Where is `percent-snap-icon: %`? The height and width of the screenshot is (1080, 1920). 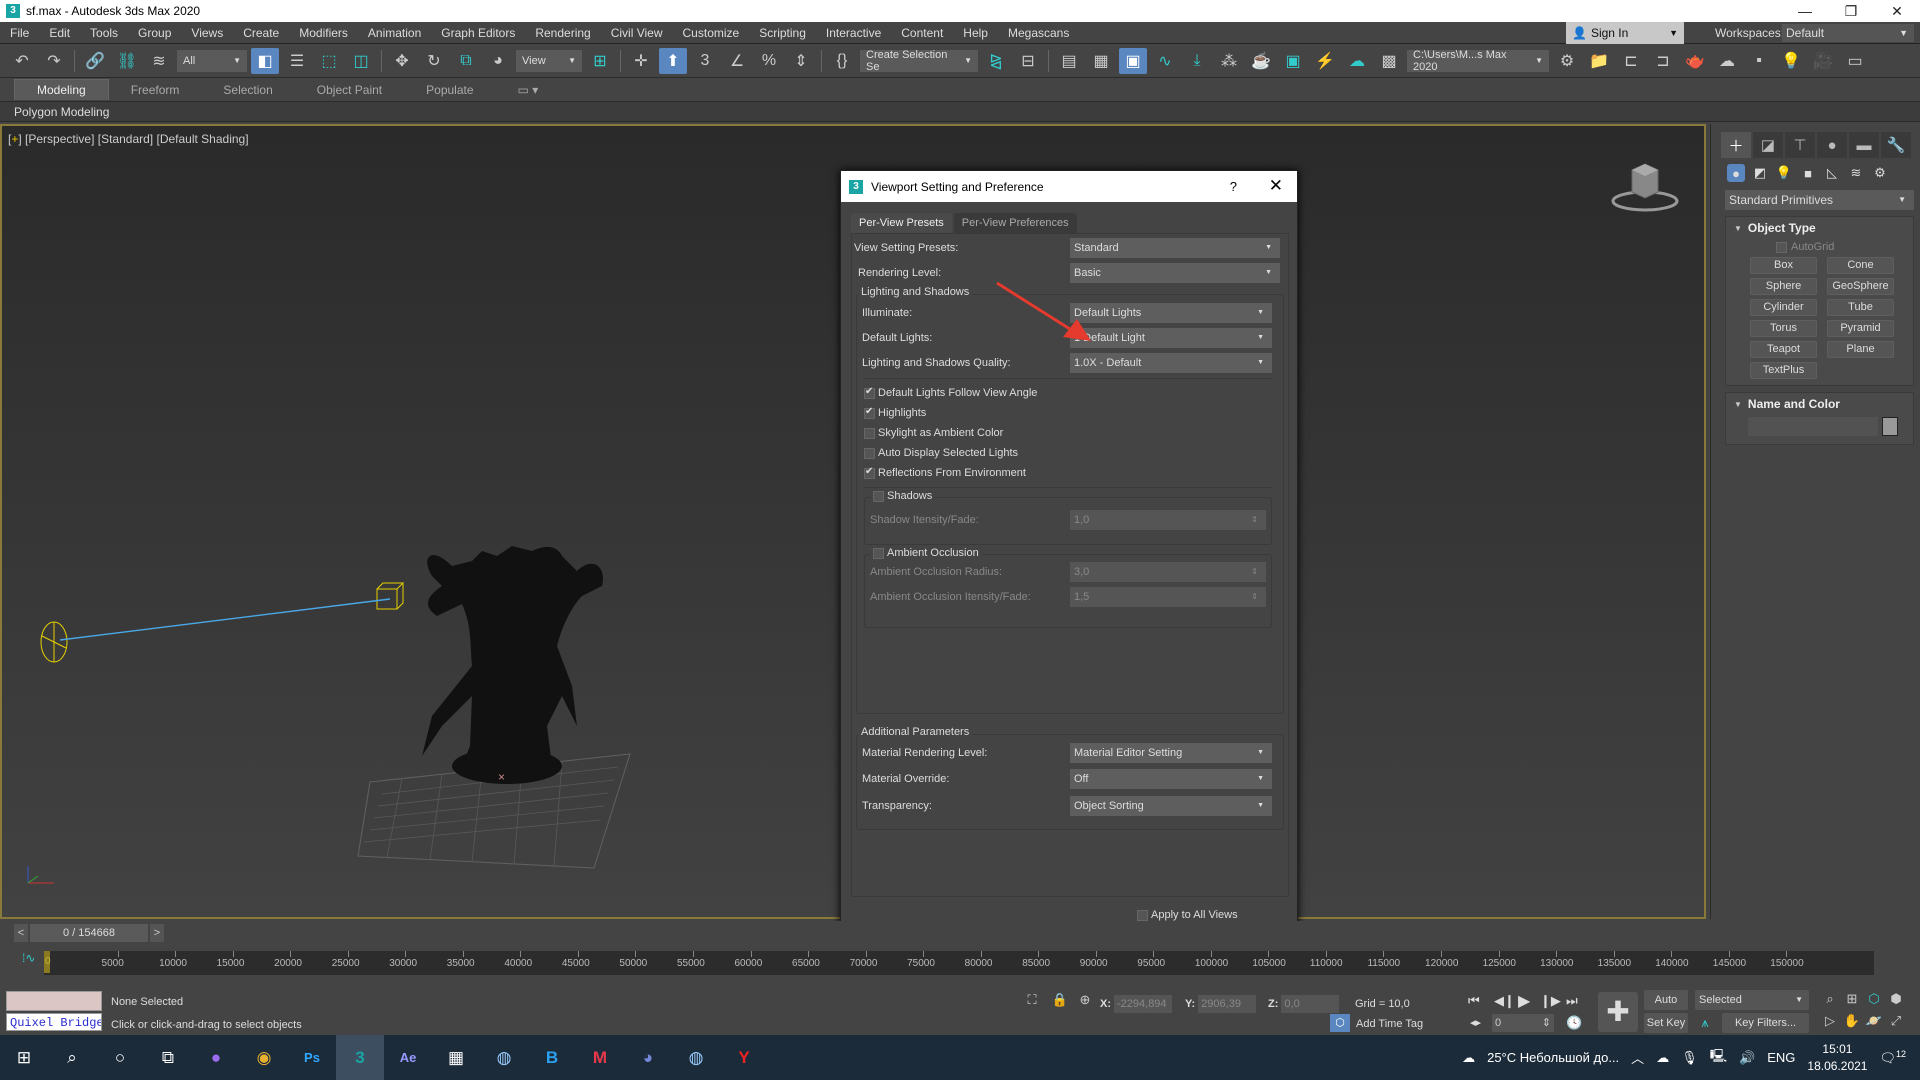 percent-snap-icon: % is located at coordinates (769, 61).